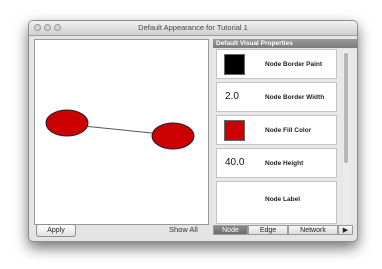 This screenshot has height=269, width=382. What do you see at coordinates (284, 163) in the screenshot?
I see `property-label: Node Height` at bounding box center [284, 163].